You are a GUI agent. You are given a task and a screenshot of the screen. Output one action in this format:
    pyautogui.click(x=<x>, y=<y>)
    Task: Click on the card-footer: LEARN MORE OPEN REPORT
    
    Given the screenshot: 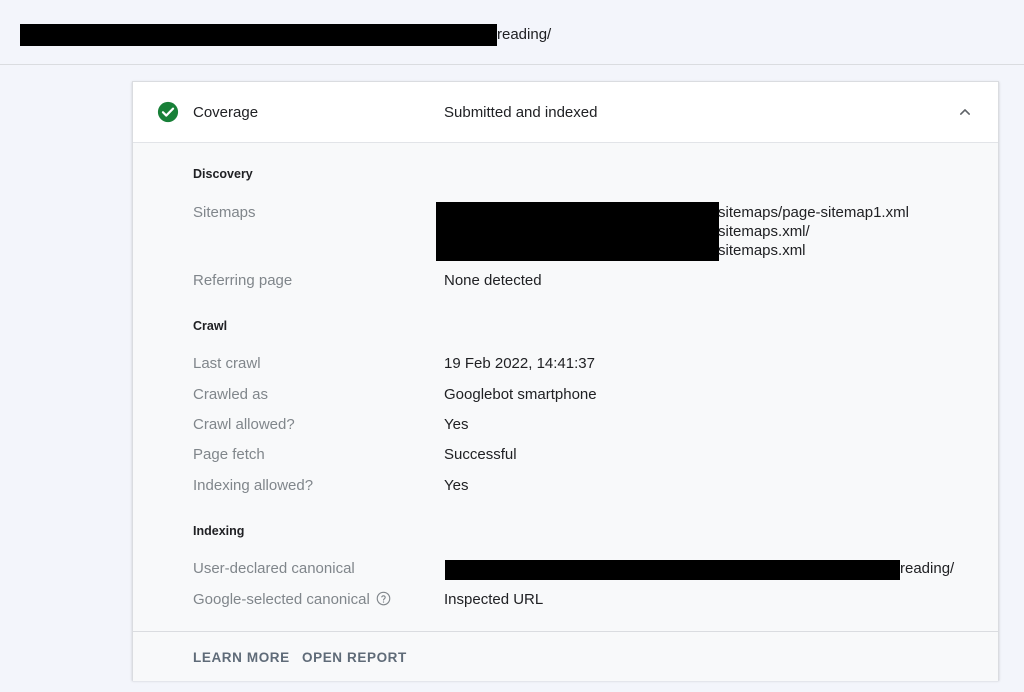 What is the action you would take?
    pyautogui.click(x=565, y=656)
    